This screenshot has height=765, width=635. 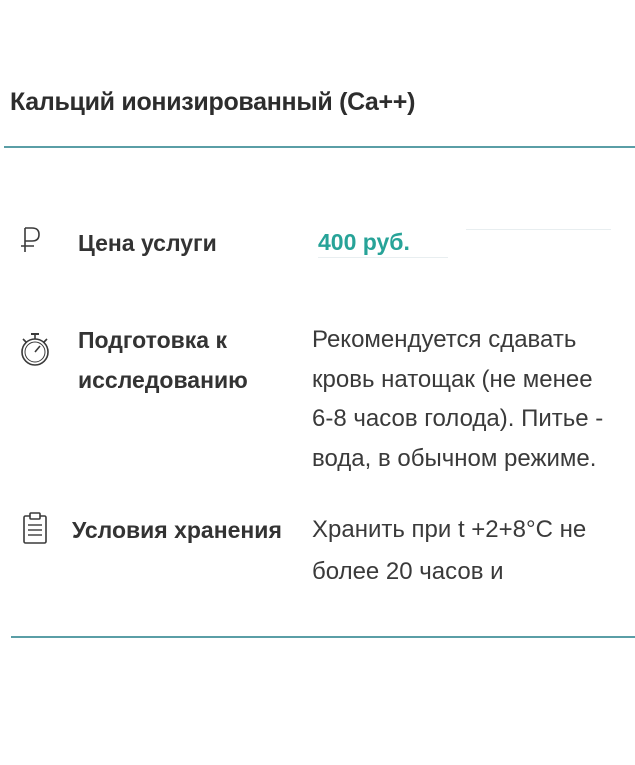 What do you see at coordinates (35, 528) in the screenshot?
I see `clipboard-icon` at bounding box center [35, 528].